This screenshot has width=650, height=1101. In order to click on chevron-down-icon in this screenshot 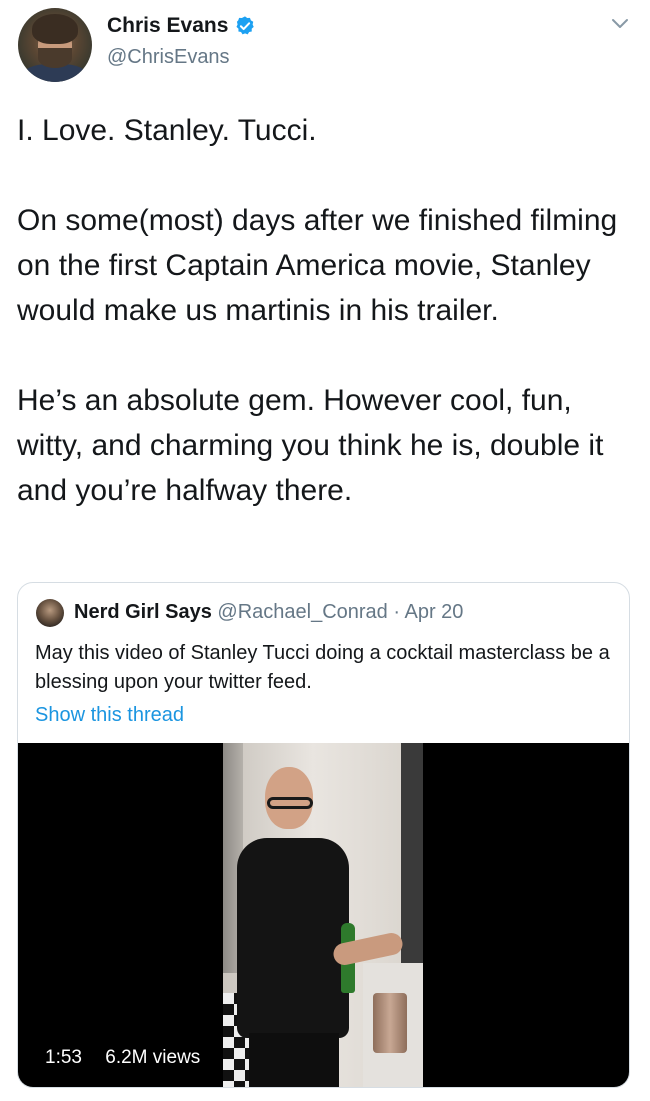, I will do `click(620, 24)`.